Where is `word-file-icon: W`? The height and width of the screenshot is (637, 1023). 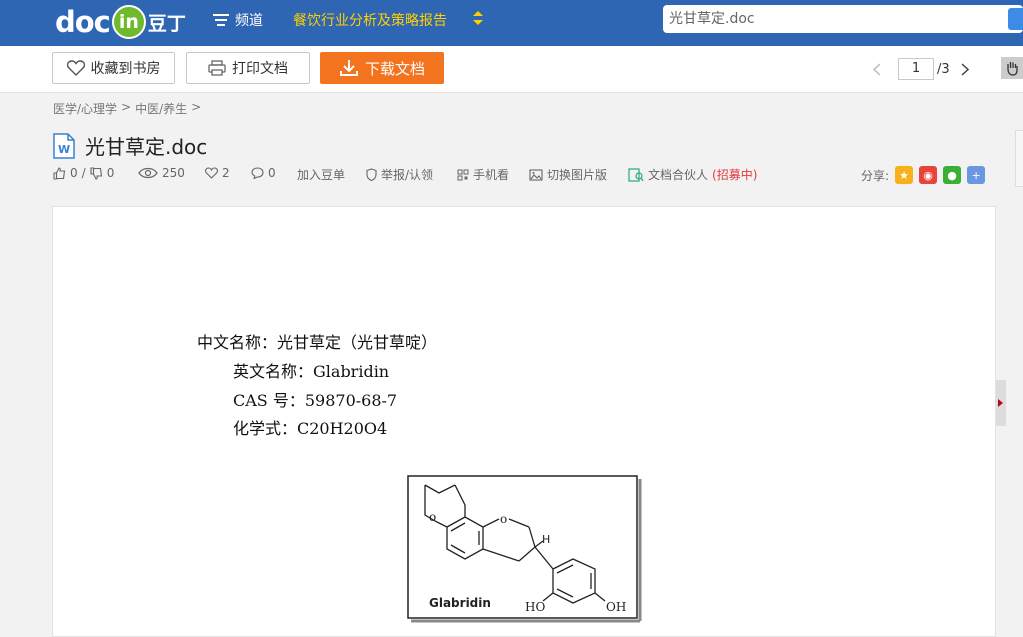
word-file-icon: W is located at coordinates (64, 145).